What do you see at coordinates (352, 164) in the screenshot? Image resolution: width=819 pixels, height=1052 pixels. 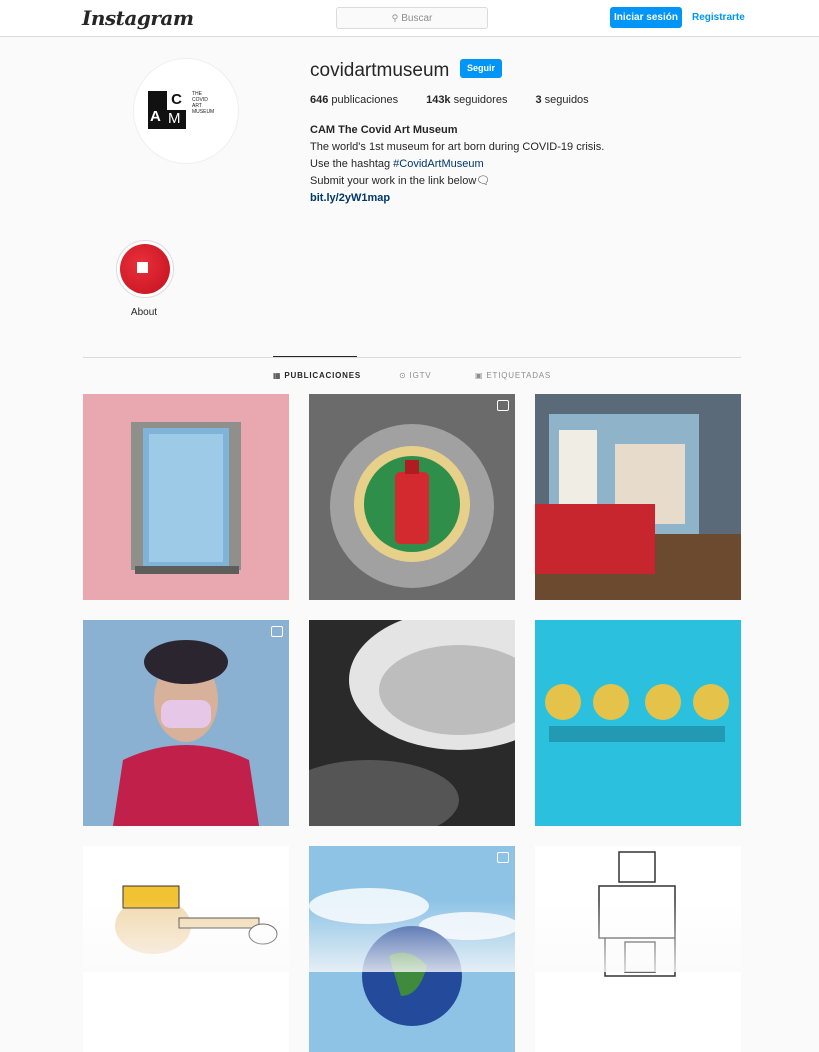 I see `bio-text: Use the hashtag` at bounding box center [352, 164].